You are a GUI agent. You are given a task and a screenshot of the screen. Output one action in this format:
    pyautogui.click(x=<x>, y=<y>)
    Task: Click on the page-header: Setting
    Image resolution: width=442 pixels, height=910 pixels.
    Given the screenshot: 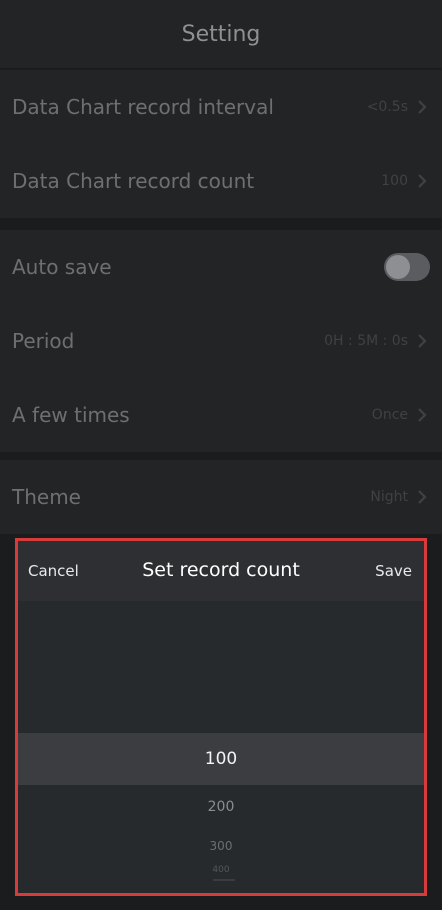 What is the action you would take?
    pyautogui.click(x=221, y=34)
    